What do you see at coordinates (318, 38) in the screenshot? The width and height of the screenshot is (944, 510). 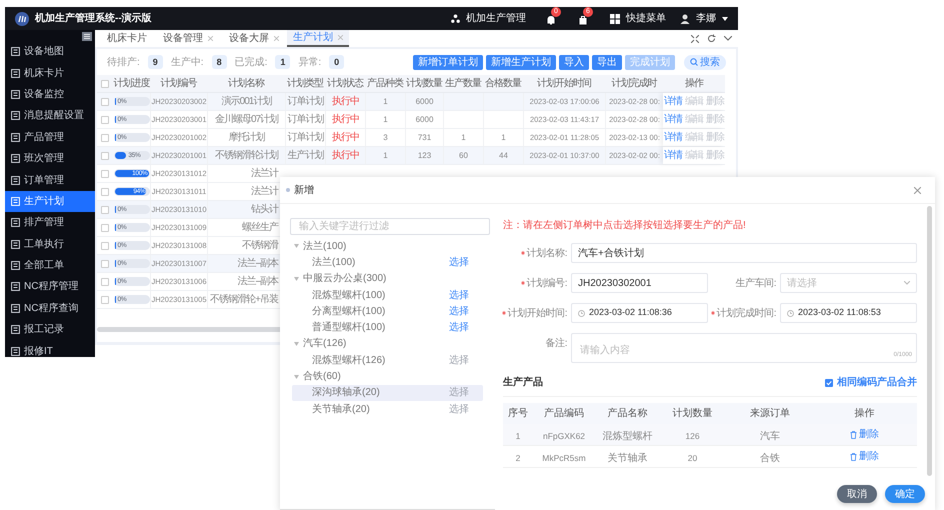 I see `tab: 生产计划` at bounding box center [318, 38].